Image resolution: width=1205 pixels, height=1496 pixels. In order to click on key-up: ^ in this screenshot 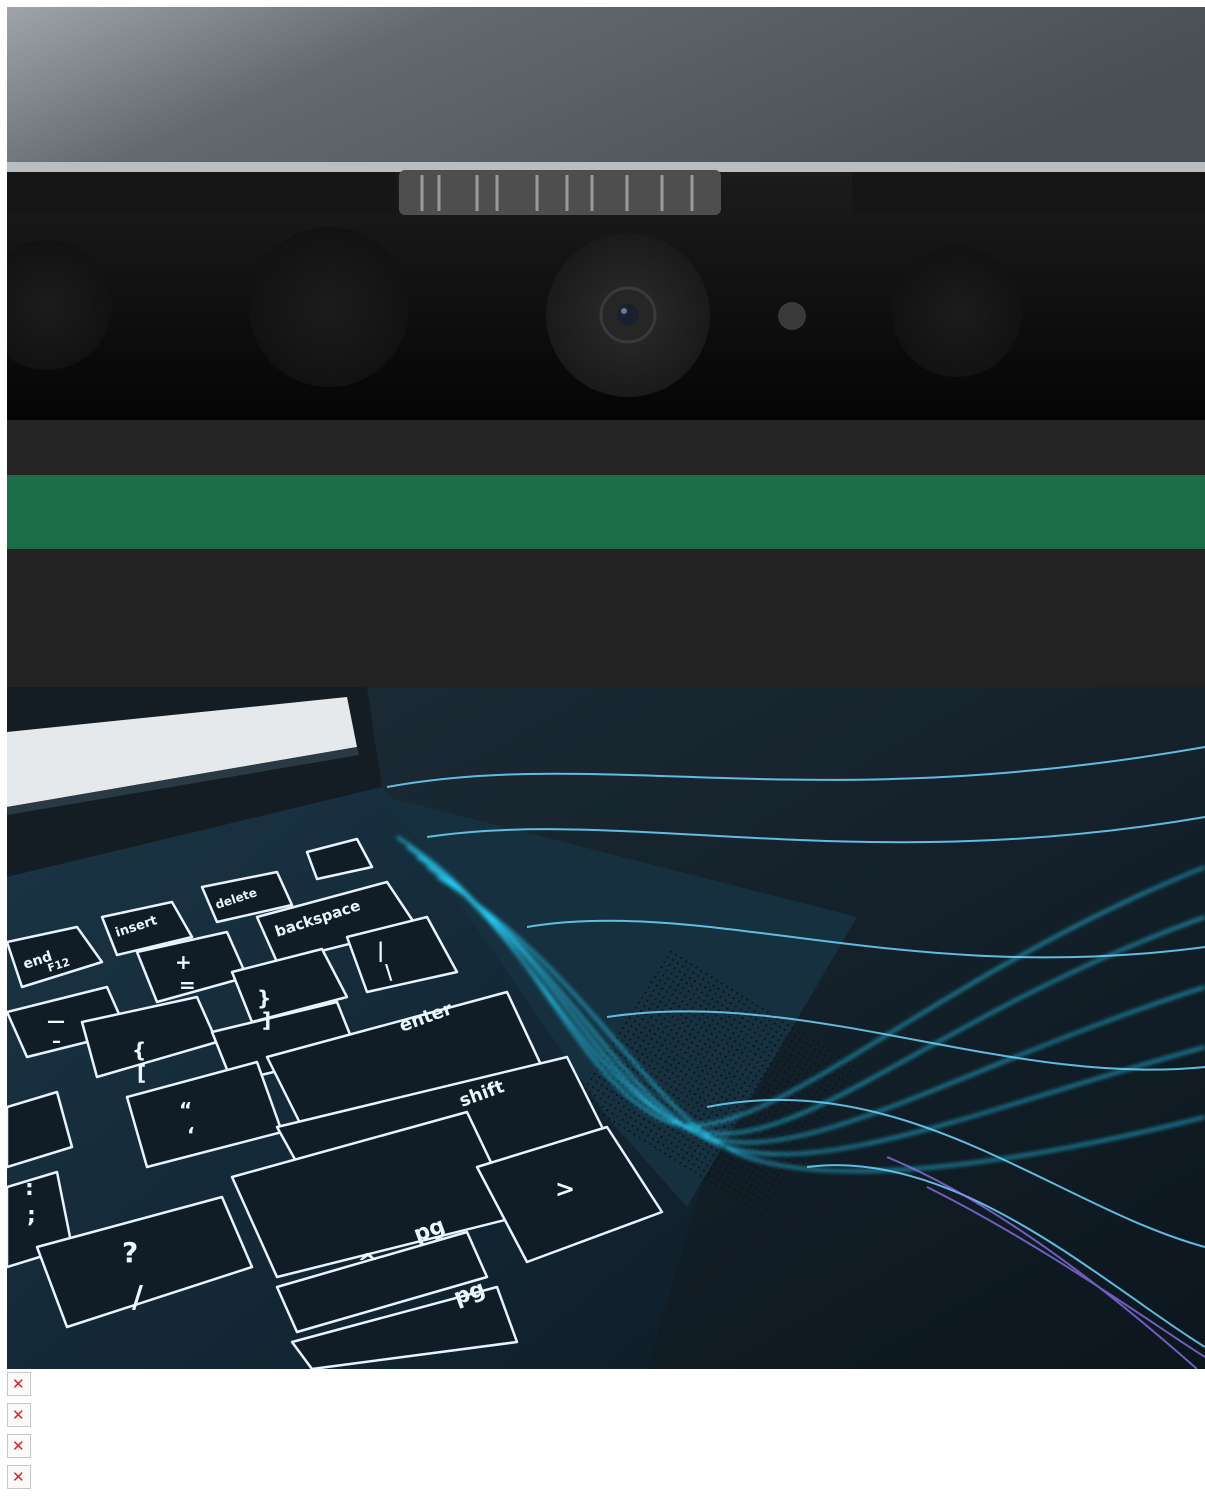, I will do `click(368, 1264)`.